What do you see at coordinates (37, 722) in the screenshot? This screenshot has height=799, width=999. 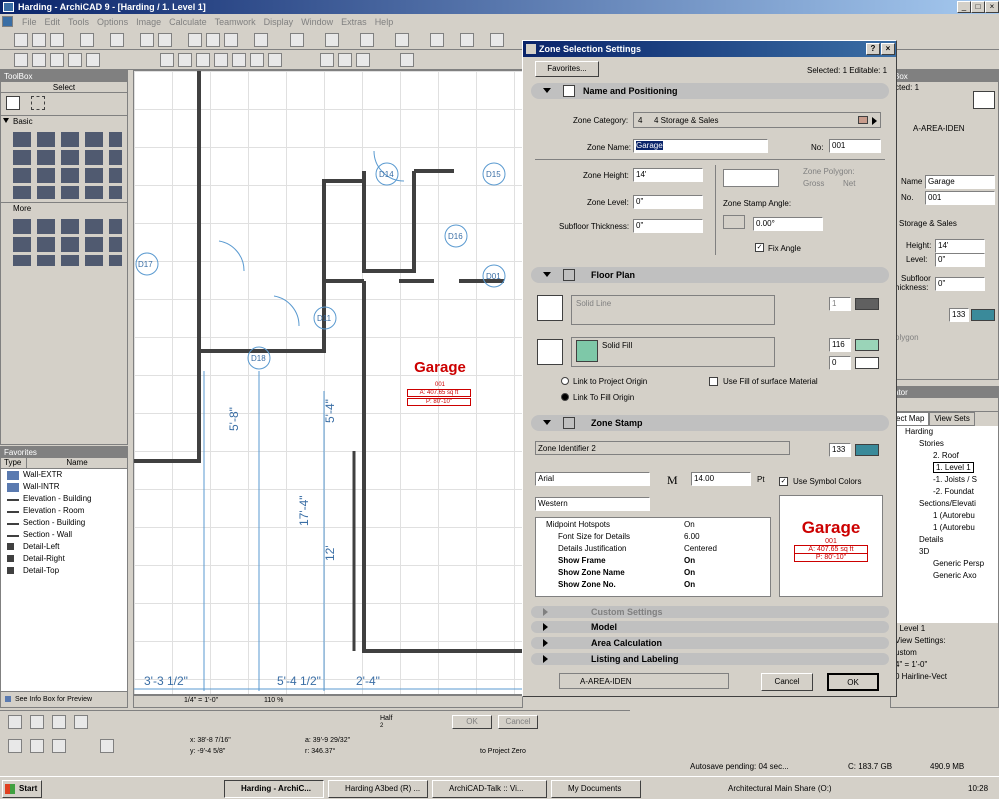 I see `angle-tool-icon` at bounding box center [37, 722].